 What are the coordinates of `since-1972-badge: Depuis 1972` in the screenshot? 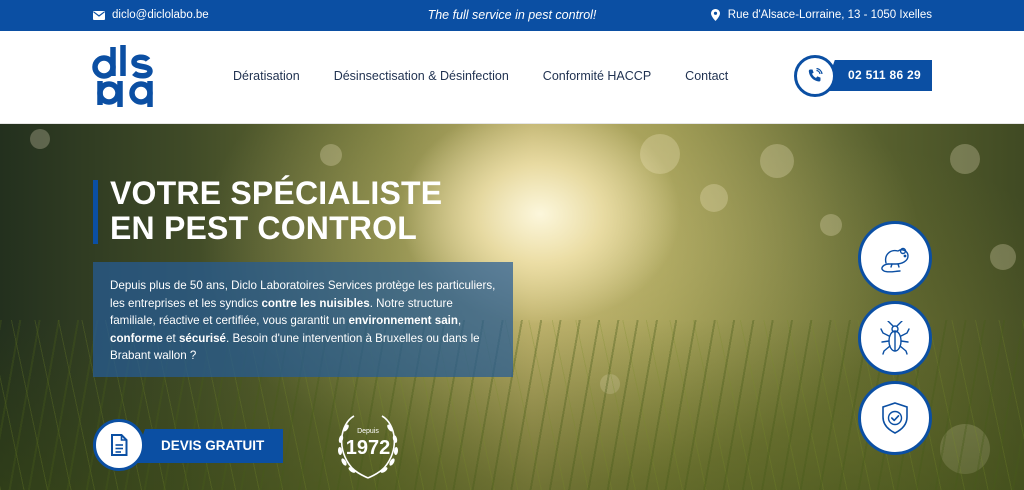 It's located at (368, 446).